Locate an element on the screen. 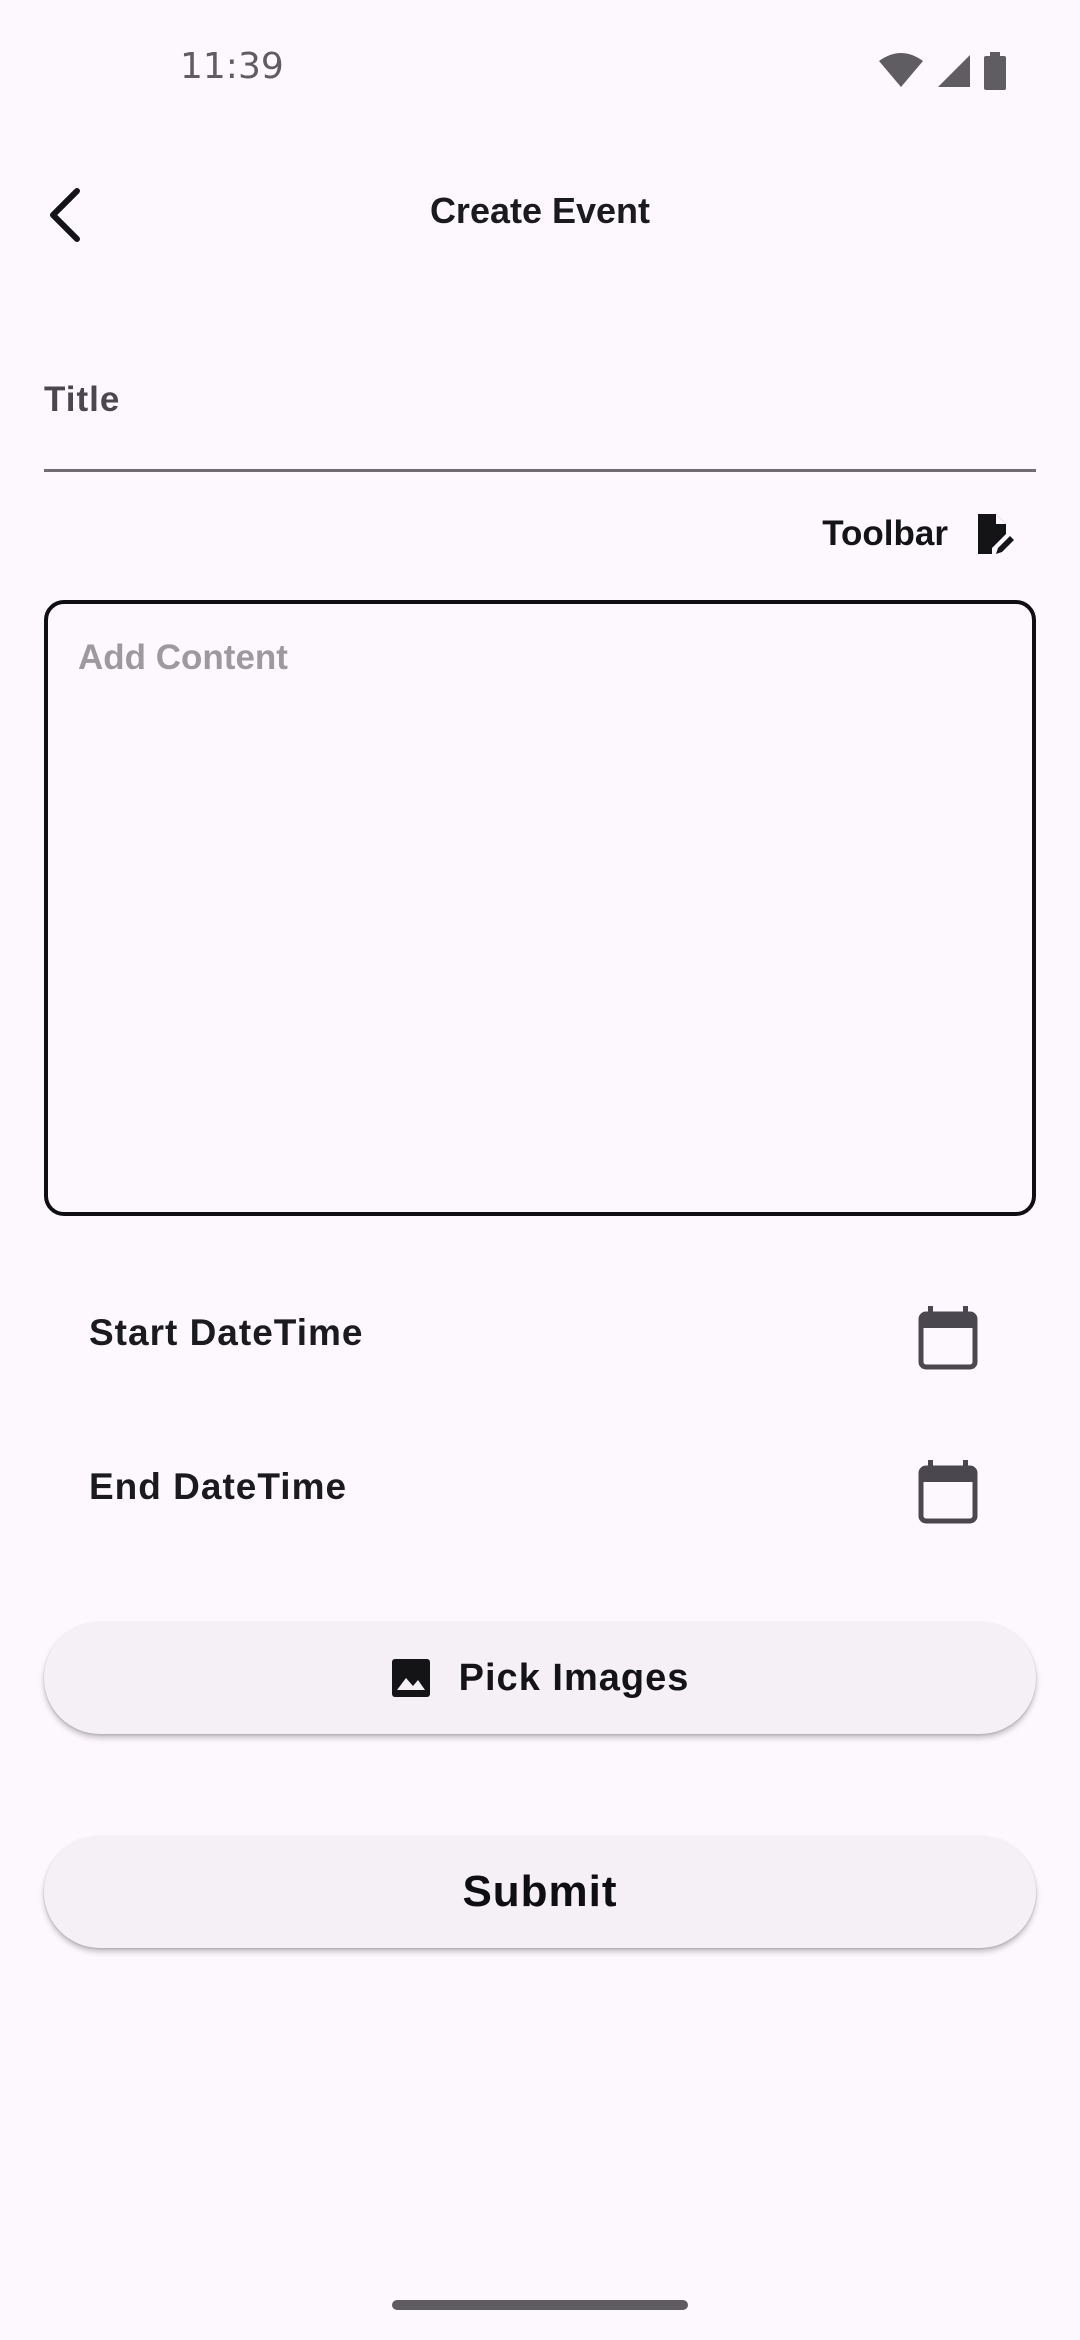 This screenshot has height=2340, width=1080. page-title: Create Event is located at coordinates (540, 210).